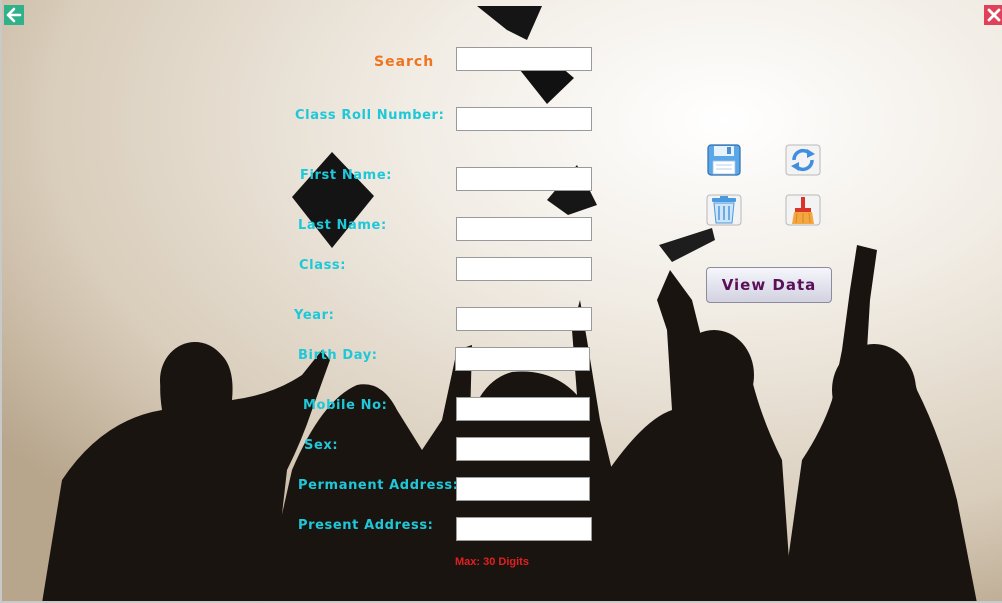 The width and height of the screenshot is (1002, 603). Describe the element at coordinates (321, 445) in the screenshot. I see `sex-label: Sex:` at that location.